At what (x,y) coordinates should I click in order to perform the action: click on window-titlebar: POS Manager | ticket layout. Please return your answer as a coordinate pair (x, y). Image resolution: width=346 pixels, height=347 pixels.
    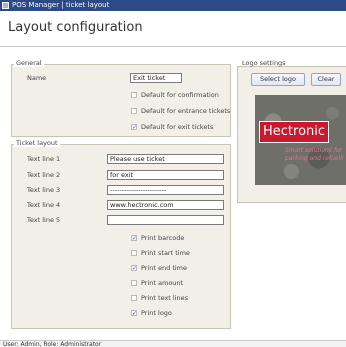
    Looking at the image, I should click on (173, 5).